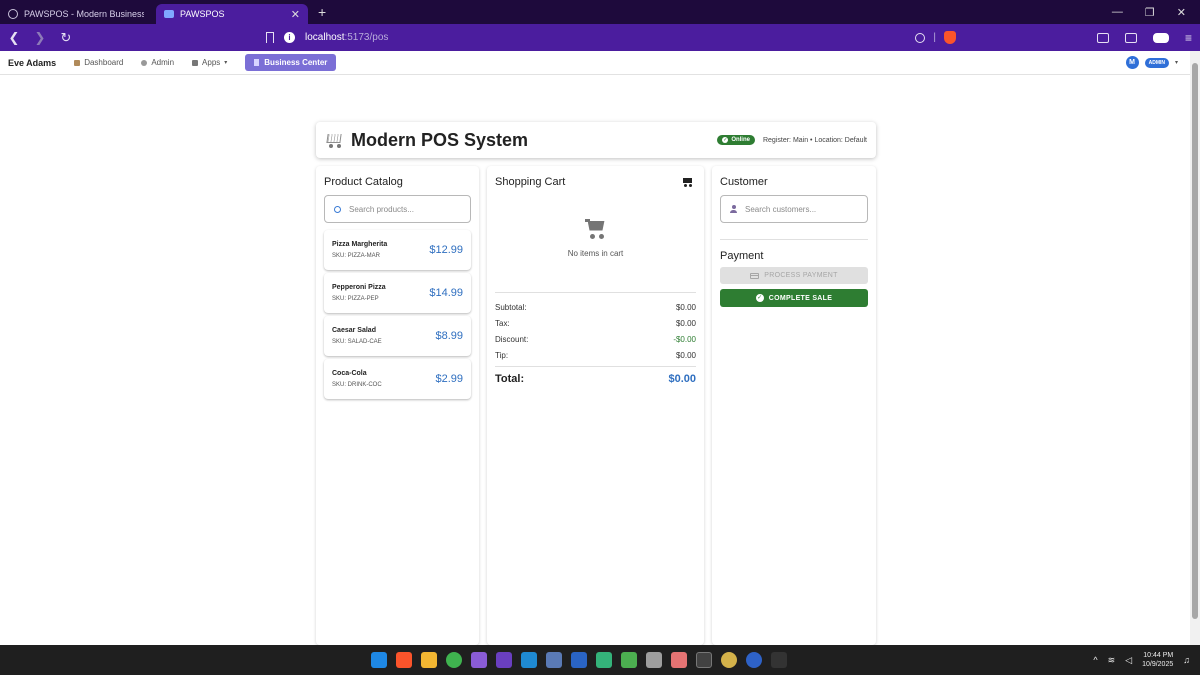 Image resolution: width=1200 pixels, height=675 pixels. I want to click on forward-arrow-icon: ❯, so click(40, 38).